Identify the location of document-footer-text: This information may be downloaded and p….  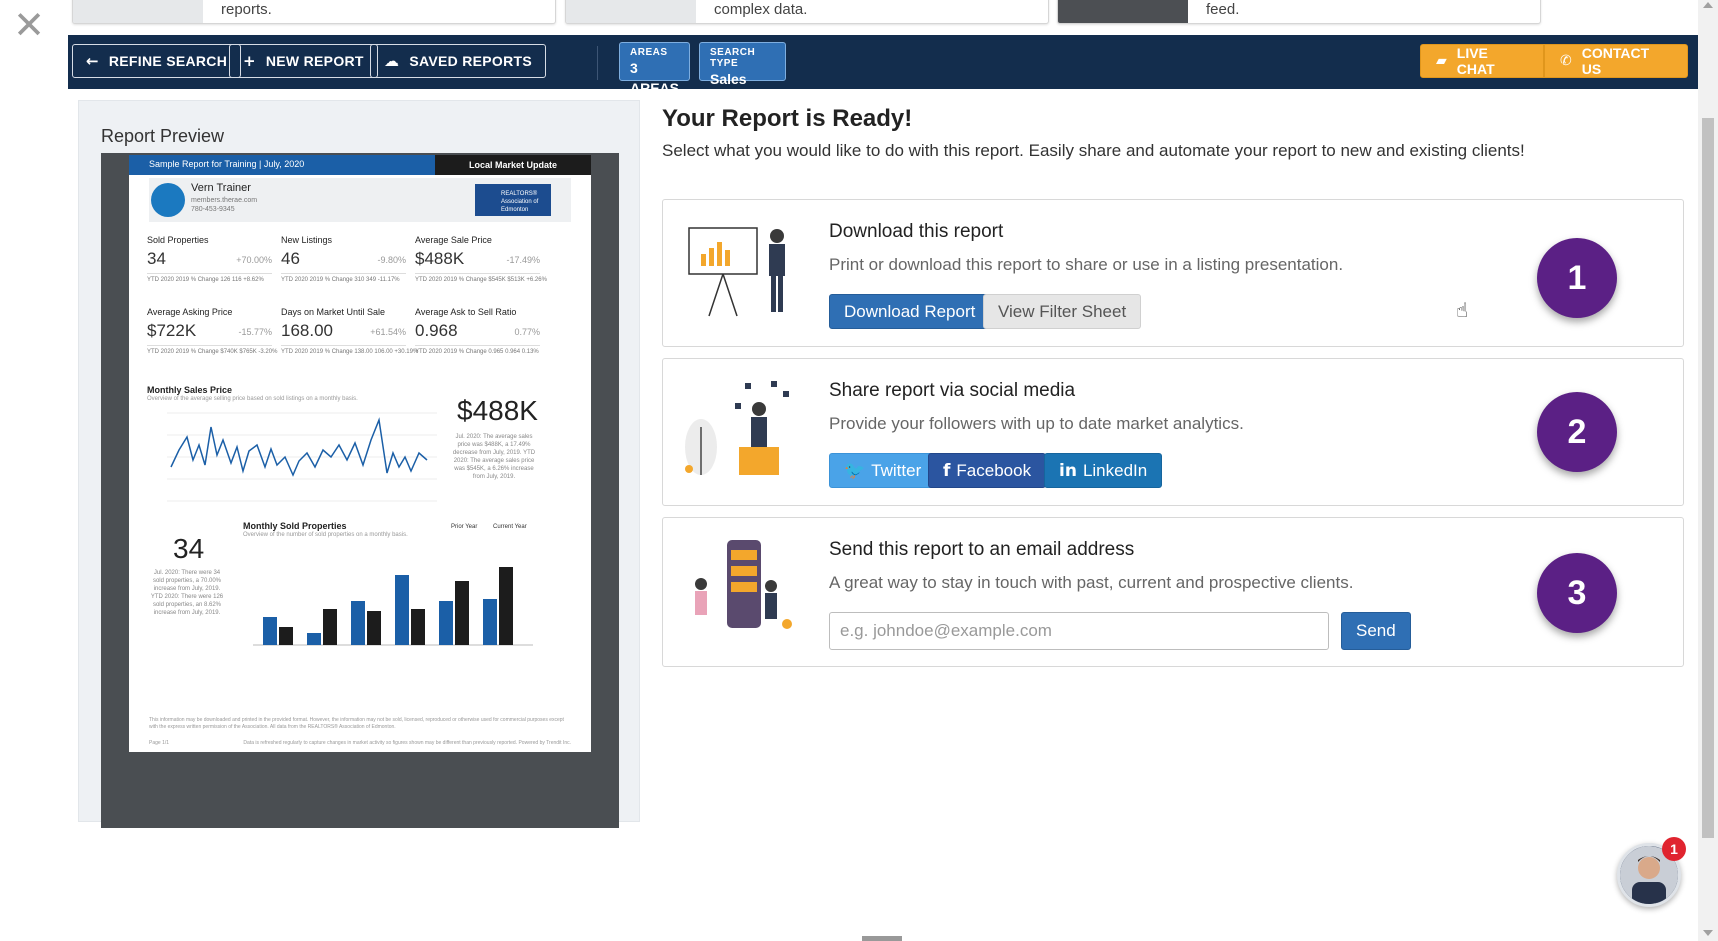
(356, 723).